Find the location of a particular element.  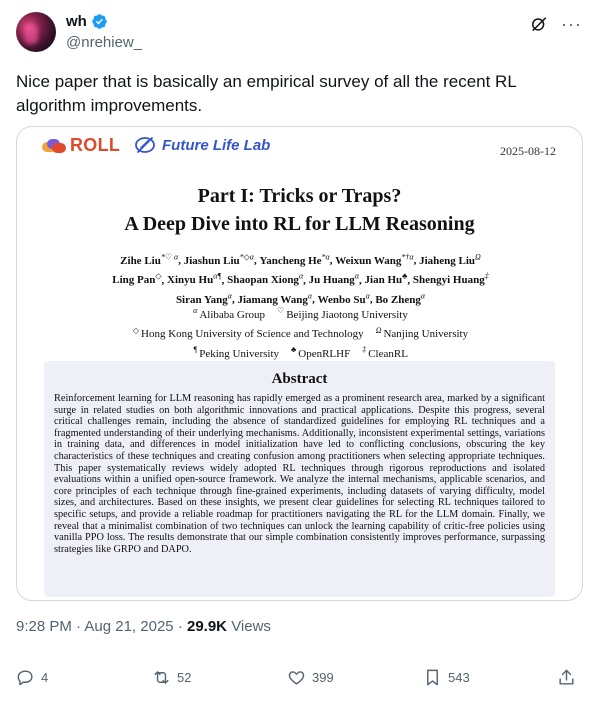

paper-author: Yancheng He*α is located at coordinates (294, 259).